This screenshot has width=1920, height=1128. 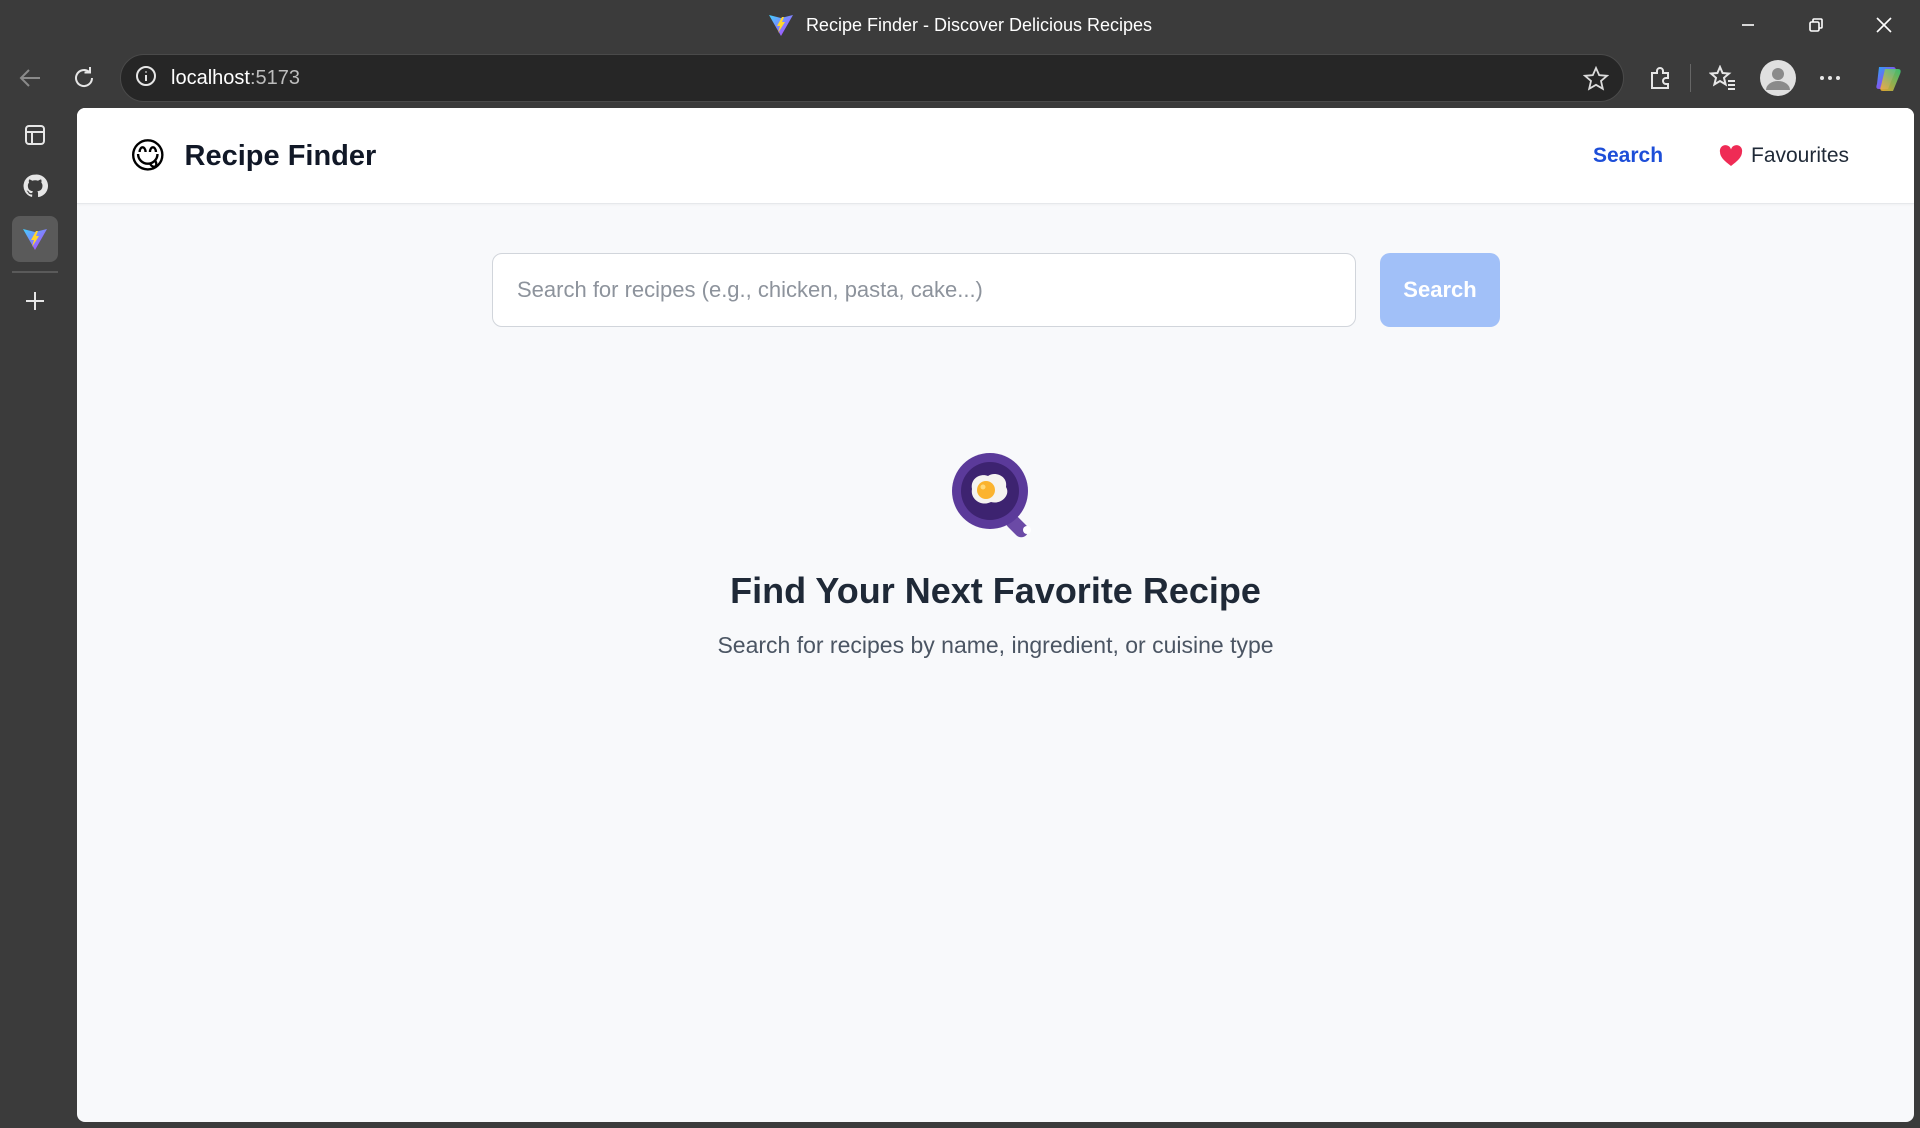 I want to click on tab-actions-button, so click(x=35, y=135).